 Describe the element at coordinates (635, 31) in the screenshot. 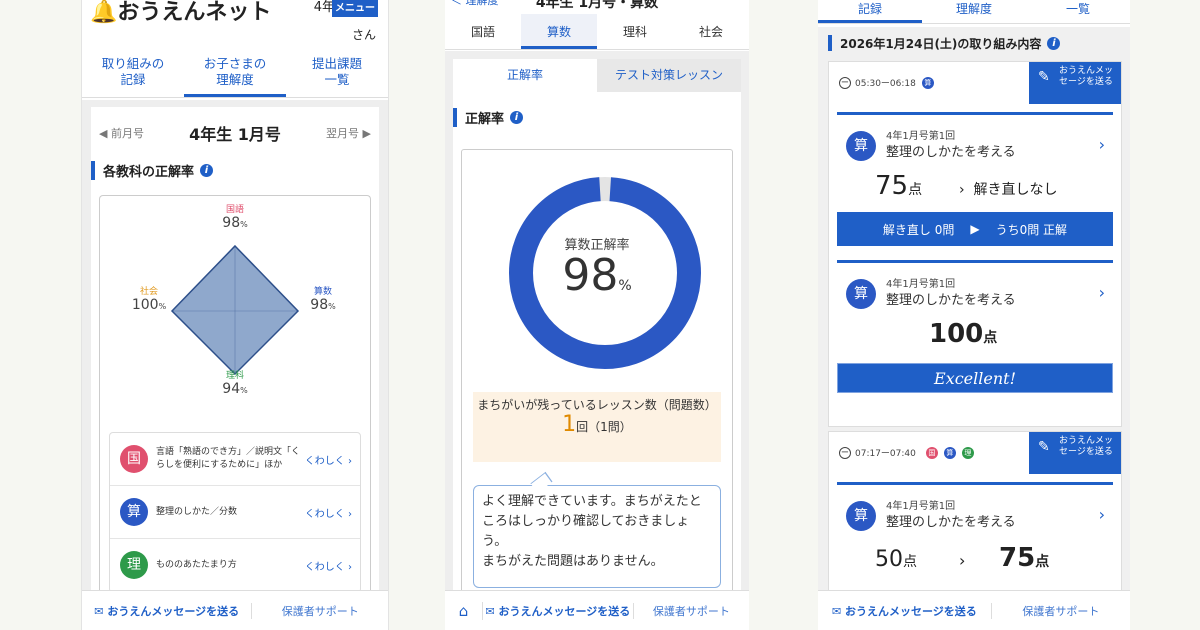

I see `tab-rika: 理科` at that location.